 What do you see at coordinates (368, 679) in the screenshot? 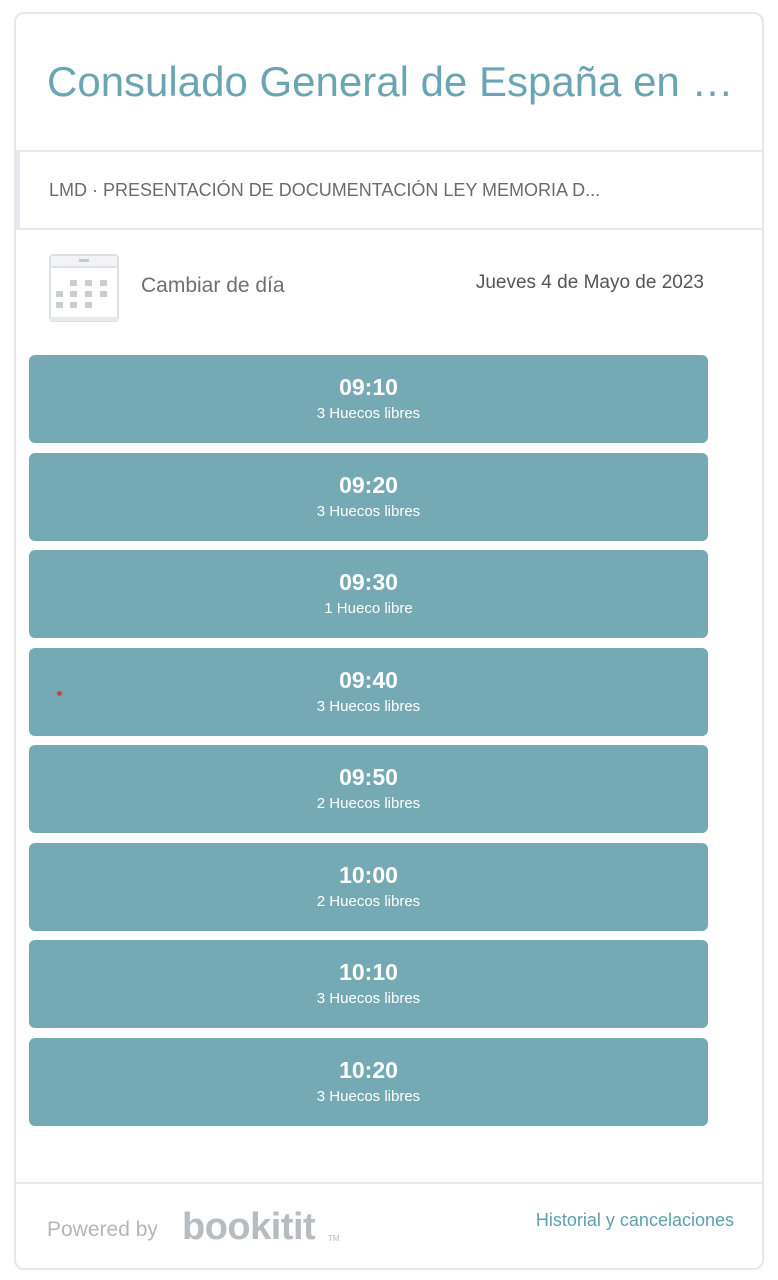
I see `slot-time: 09:40` at bounding box center [368, 679].